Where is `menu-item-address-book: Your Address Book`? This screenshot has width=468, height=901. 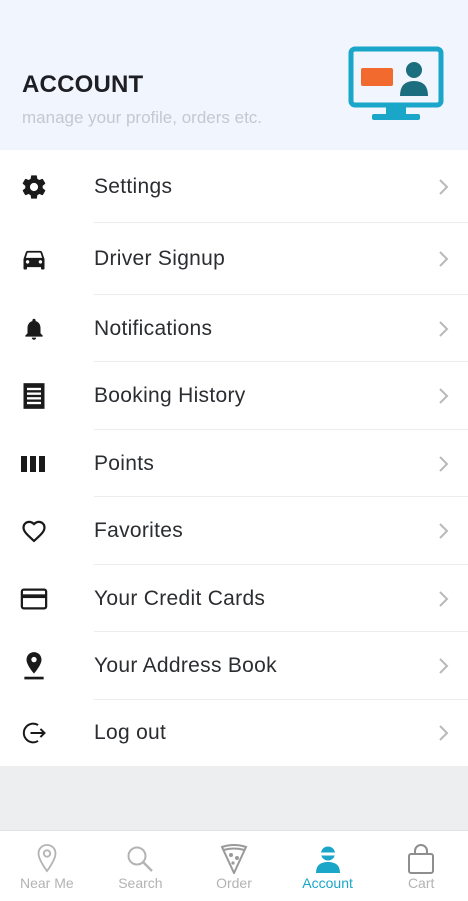
menu-item-address-book: Your Address Book is located at coordinates (234, 666).